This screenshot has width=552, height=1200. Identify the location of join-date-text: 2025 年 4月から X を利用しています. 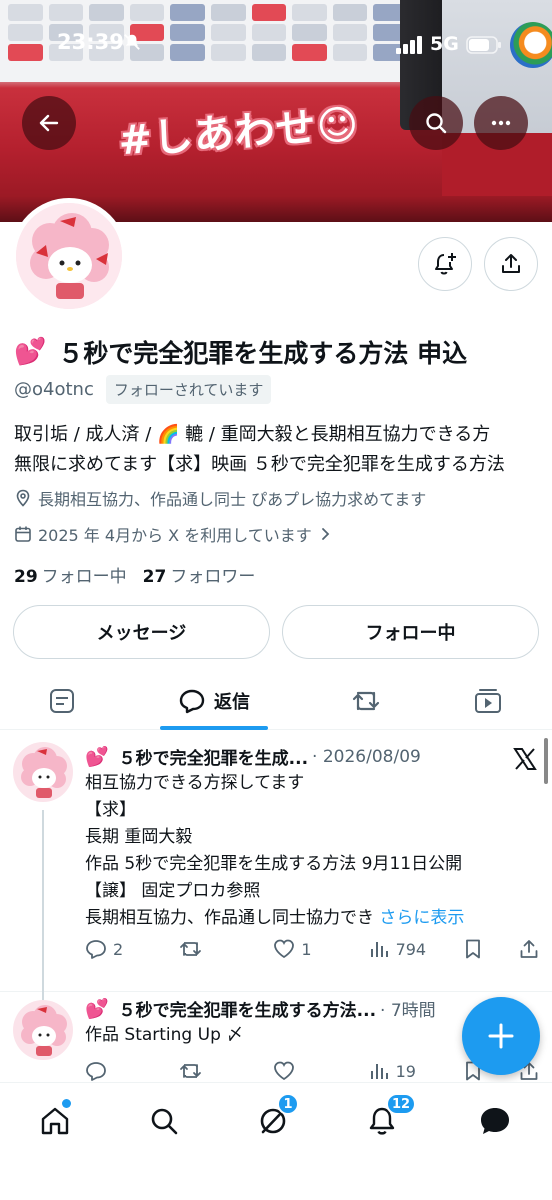
(175, 535).